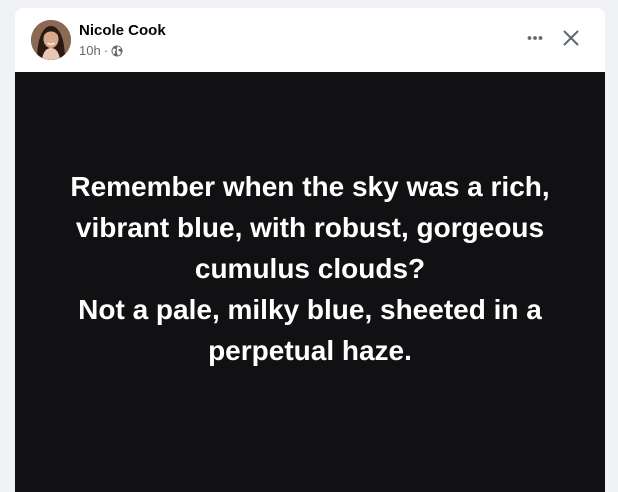 This screenshot has width=618, height=492. What do you see at coordinates (122, 31) in the screenshot?
I see `author-name: Nicole Cook` at bounding box center [122, 31].